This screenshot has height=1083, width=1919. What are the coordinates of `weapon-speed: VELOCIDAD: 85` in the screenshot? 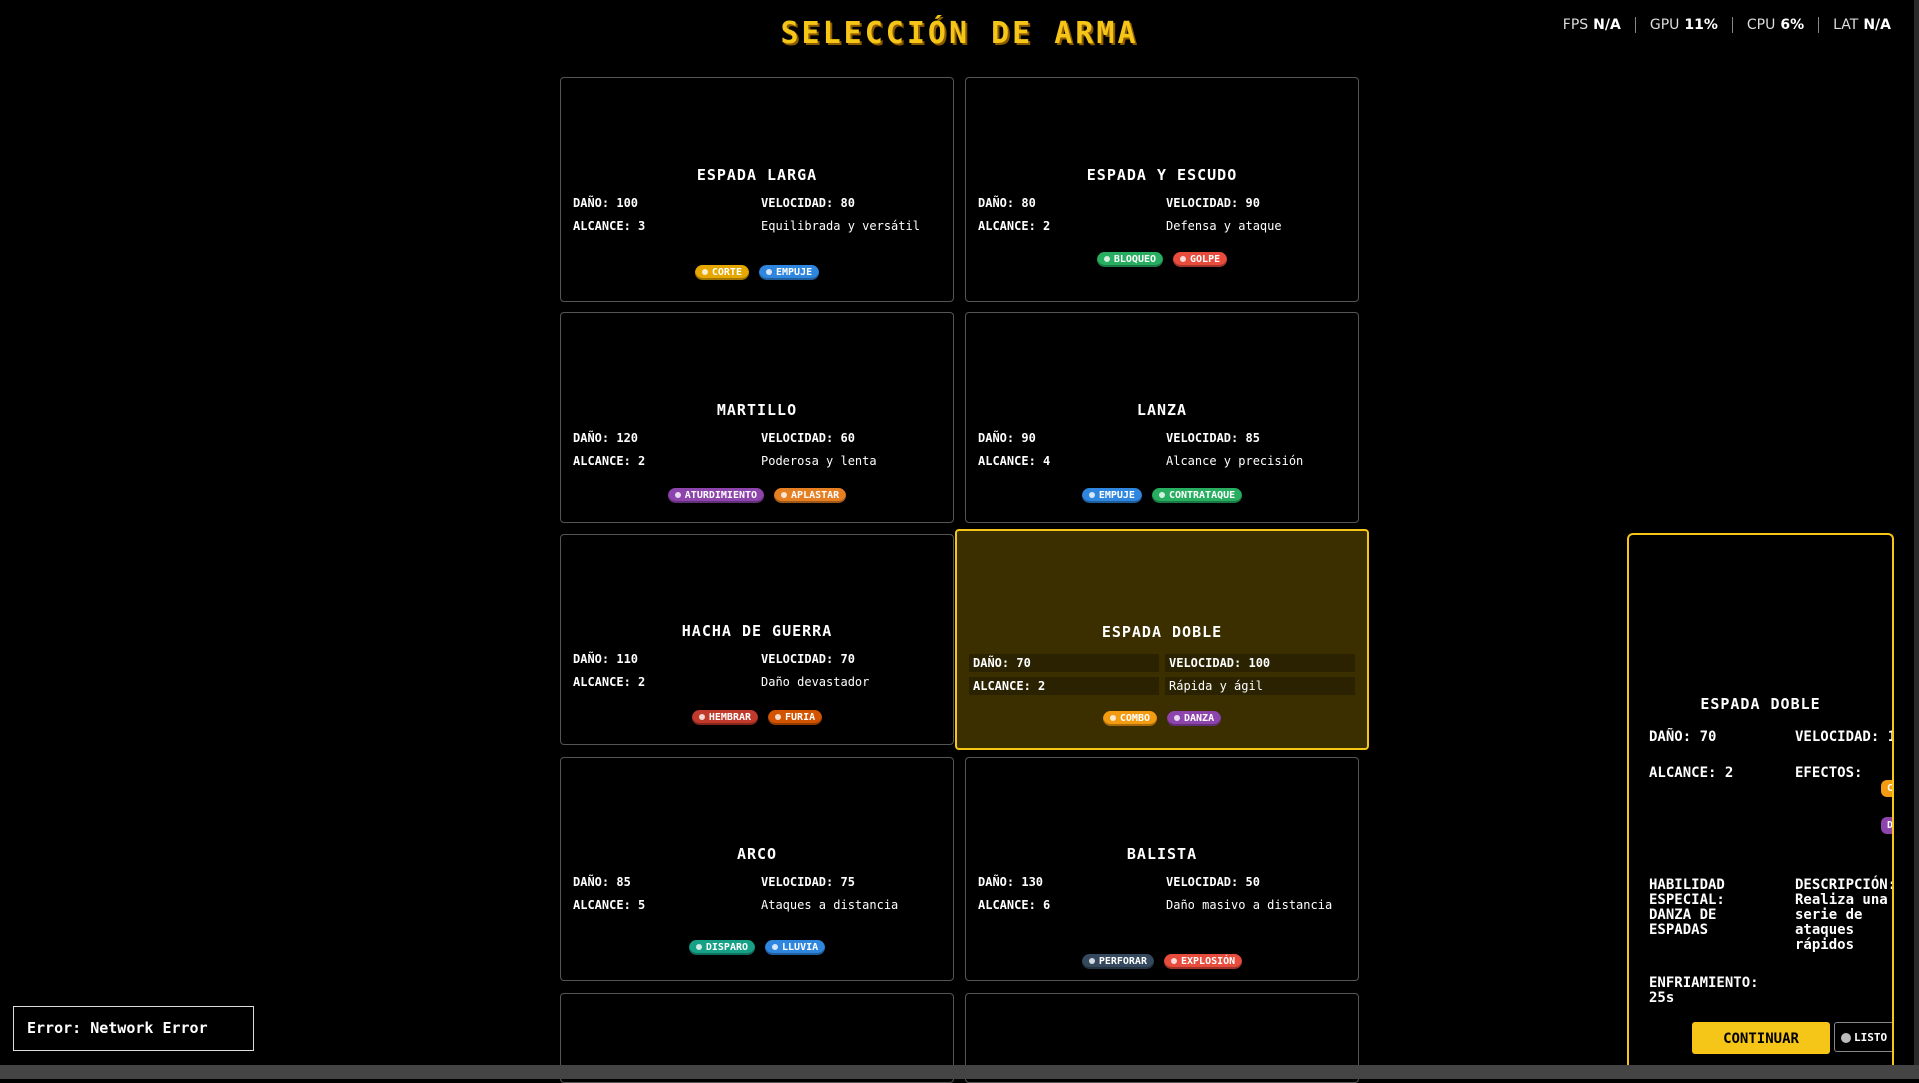 It's located at (1213, 438).